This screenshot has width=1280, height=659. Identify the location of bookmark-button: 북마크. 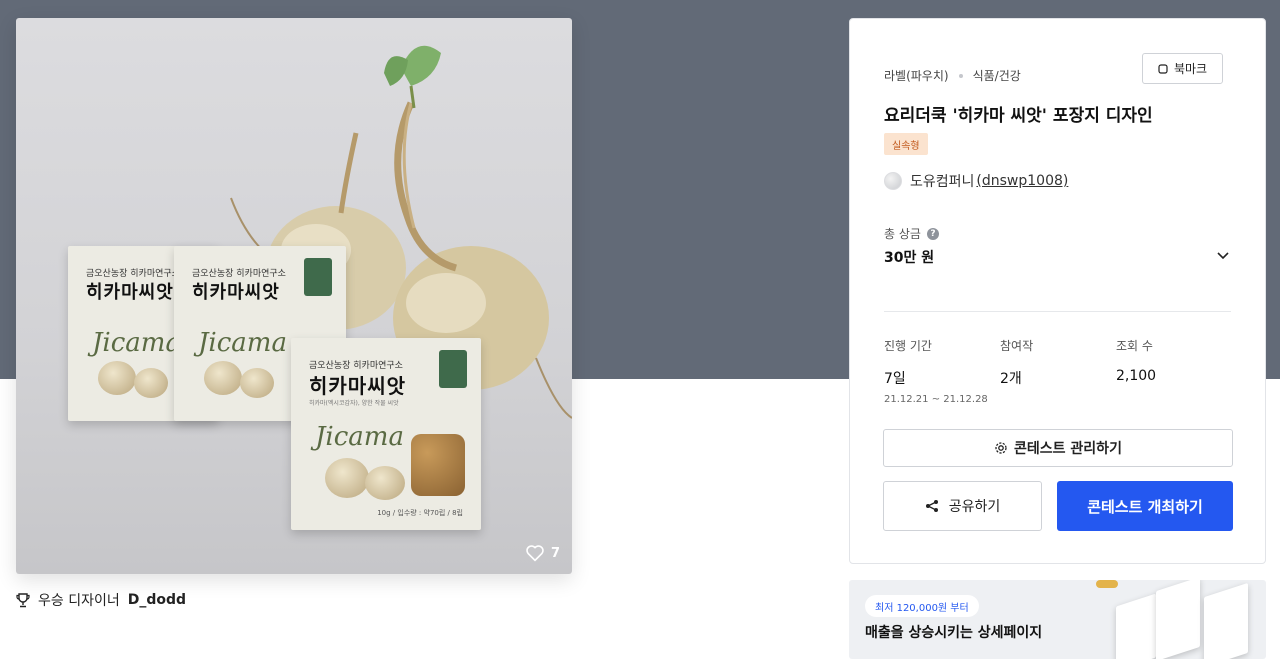
(1182, 68).